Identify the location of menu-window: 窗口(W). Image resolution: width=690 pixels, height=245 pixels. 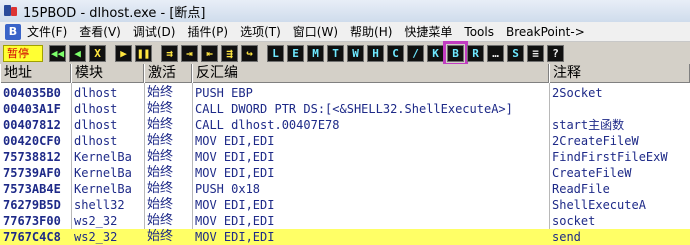
(315, 31).